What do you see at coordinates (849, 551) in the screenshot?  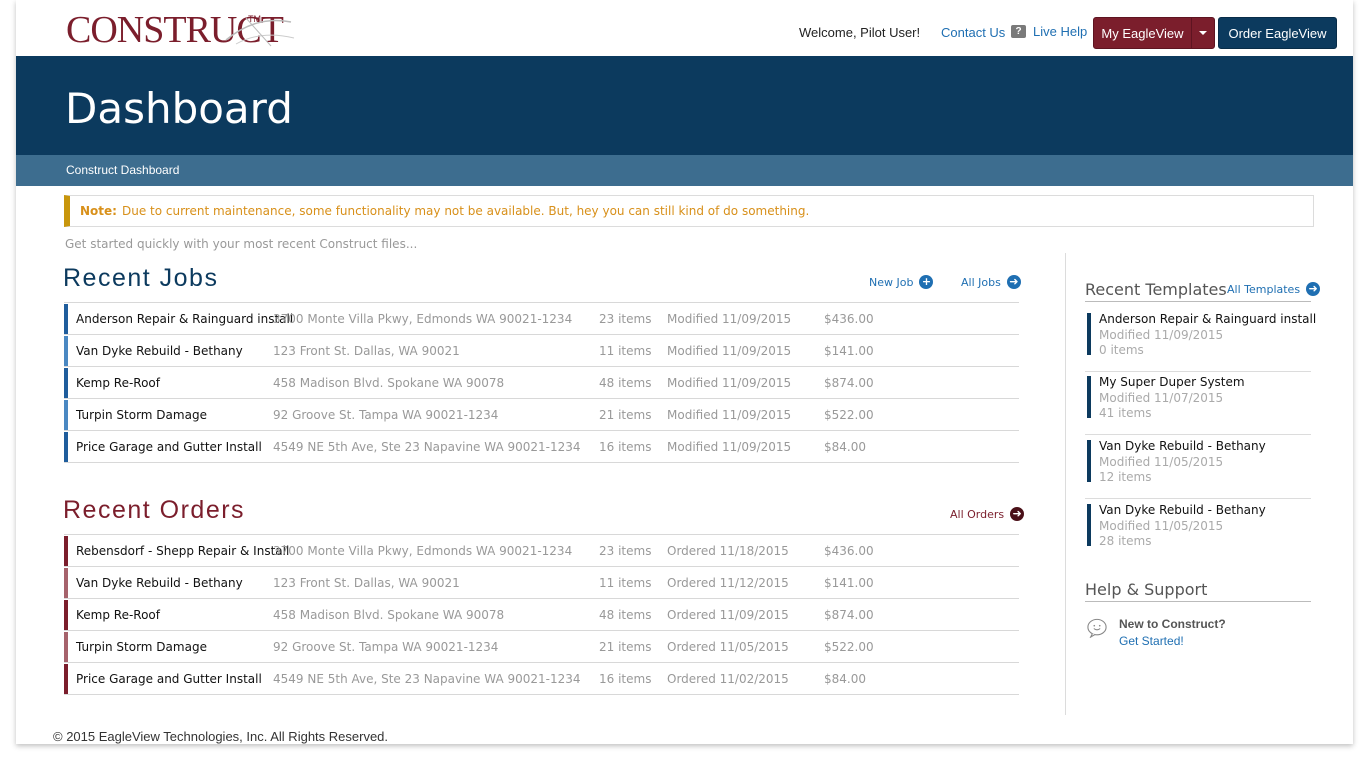 I see `order-price: $436.00` at bounding box center [849, 551].